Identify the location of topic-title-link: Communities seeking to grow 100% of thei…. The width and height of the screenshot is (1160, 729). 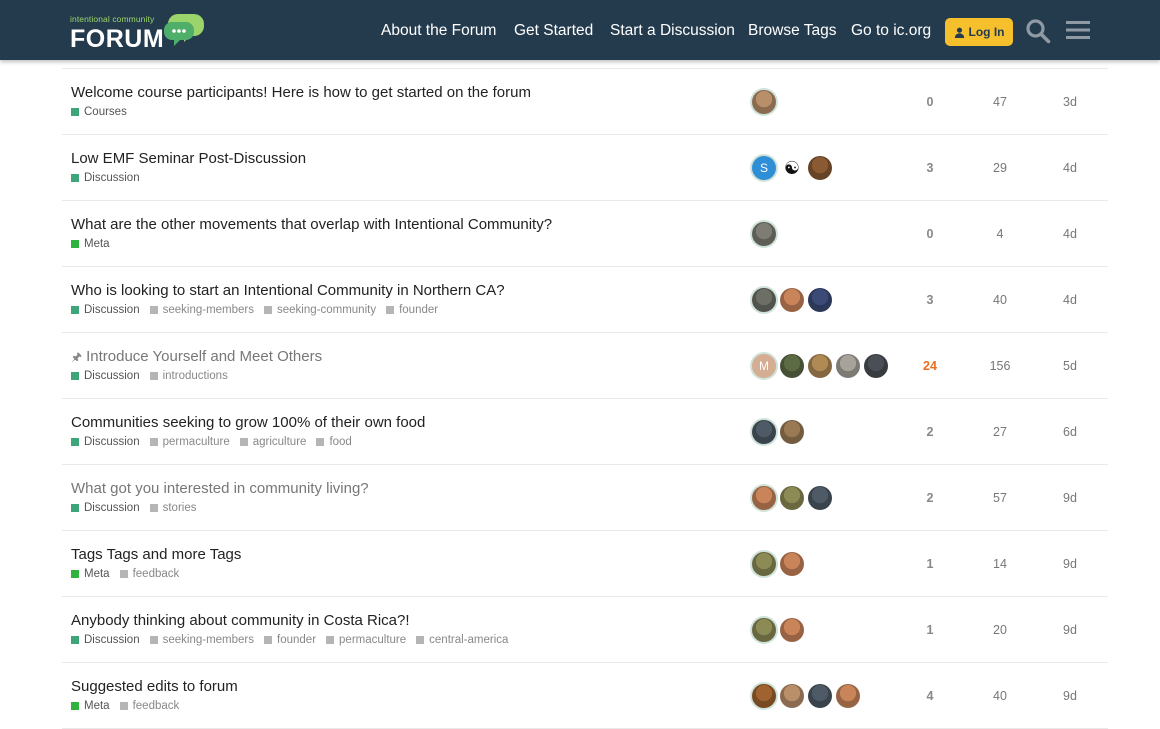
(248, 422).